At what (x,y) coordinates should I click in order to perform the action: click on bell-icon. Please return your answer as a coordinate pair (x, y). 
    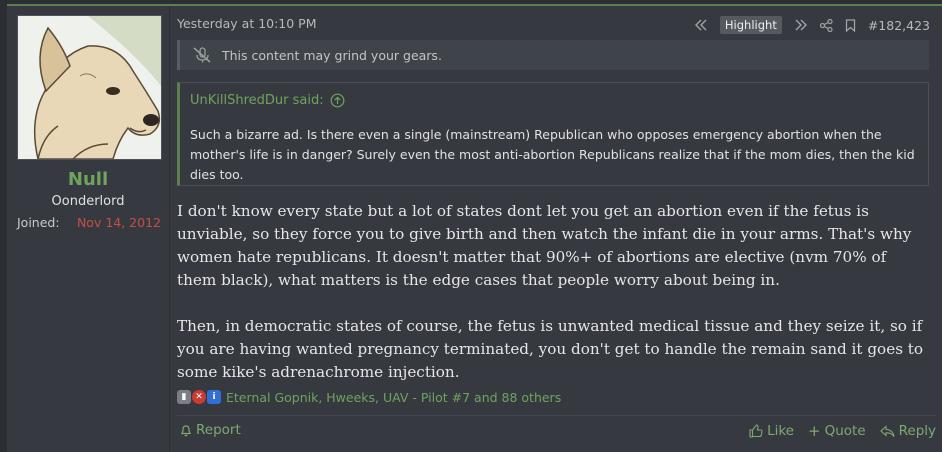
    Looking at the image, I should click on (186, 430).